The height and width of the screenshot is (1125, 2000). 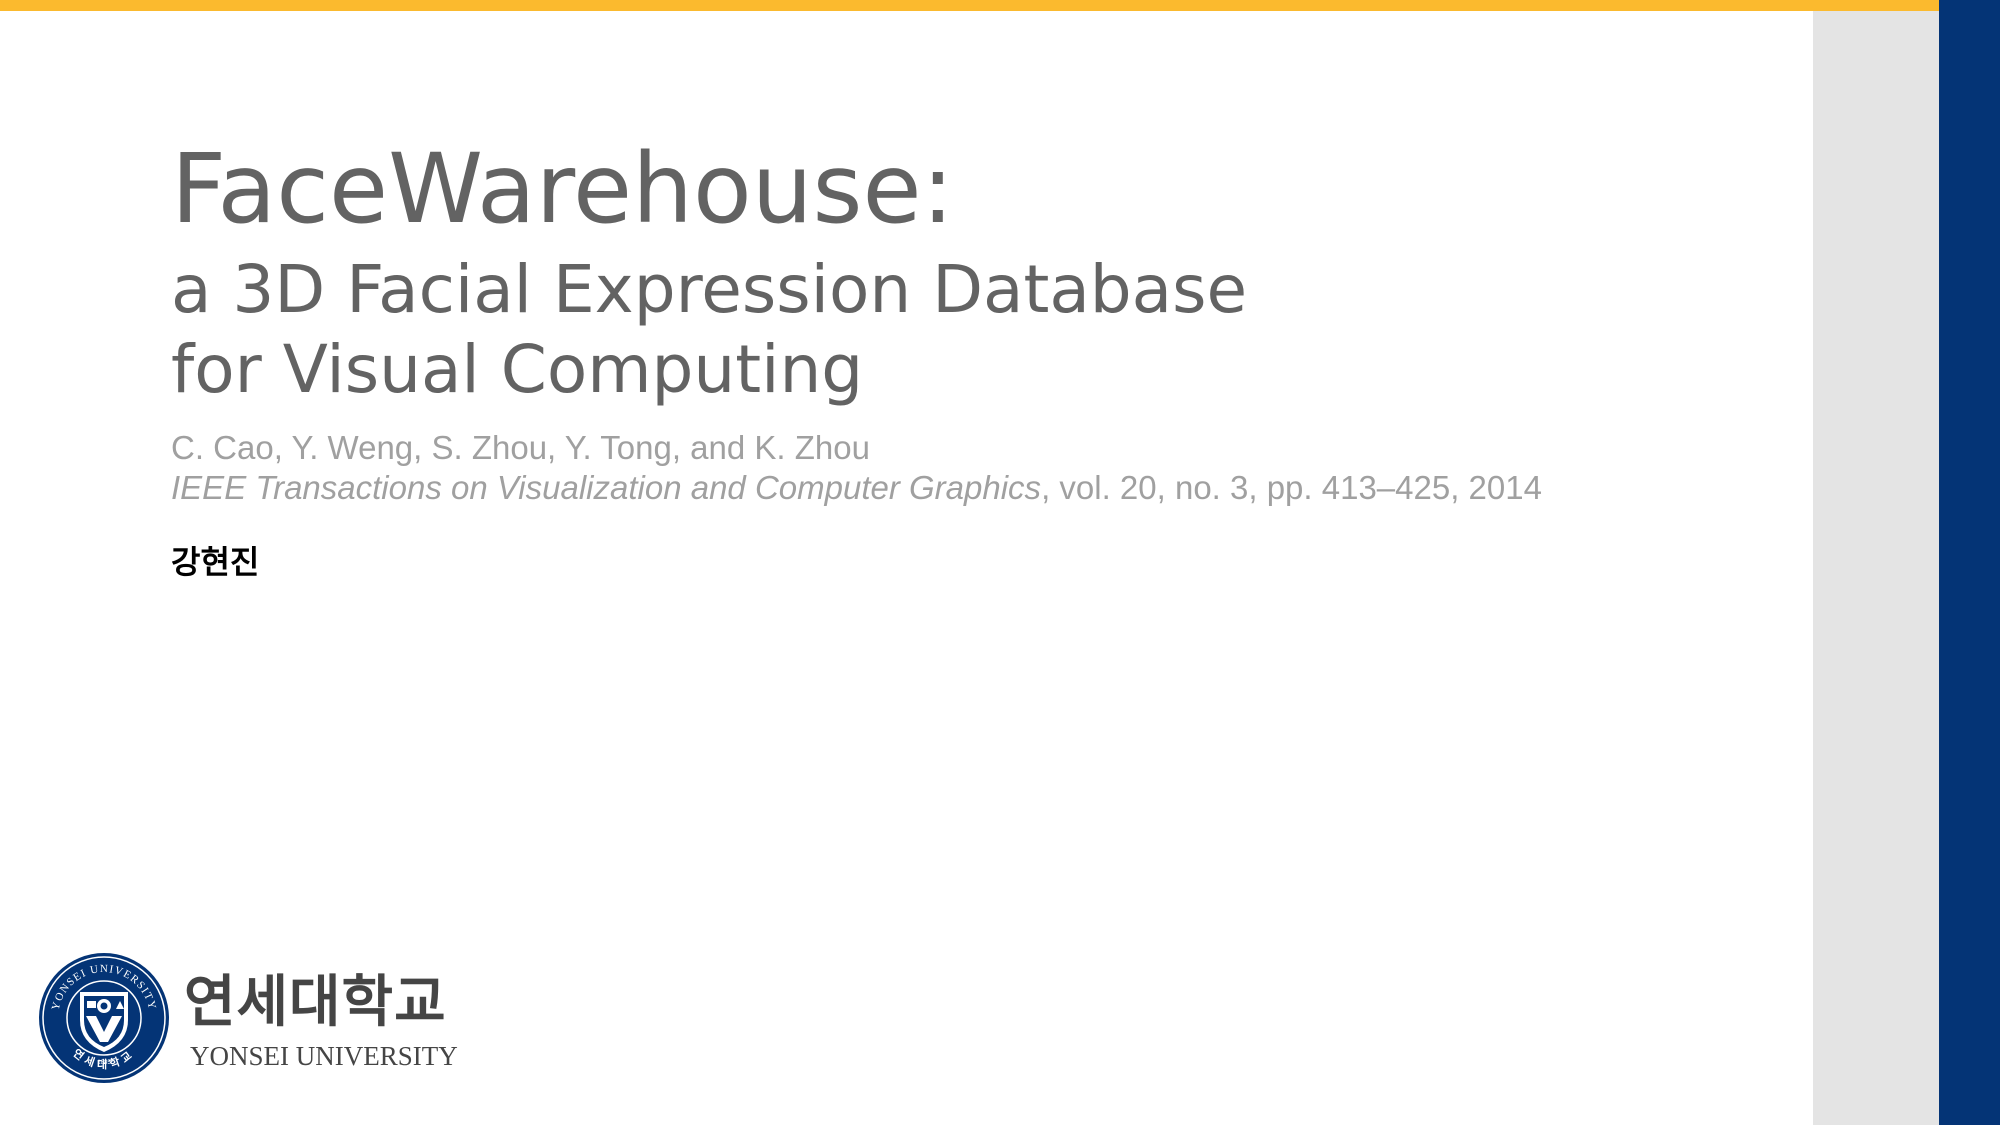 What do you see at coordinates (104, 1063) in the screenshot?
I see `seal-year: 1885` at bounding box center [104, 1063].